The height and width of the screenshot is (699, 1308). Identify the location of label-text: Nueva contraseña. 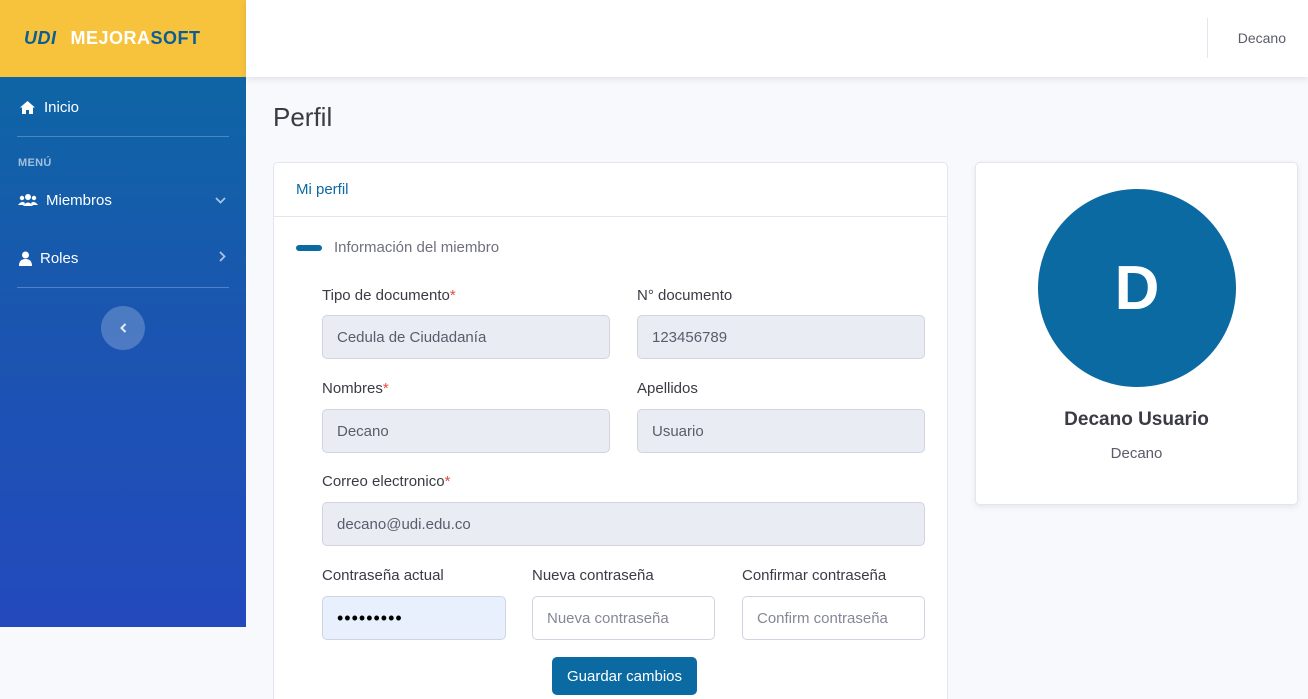
(593, 575).